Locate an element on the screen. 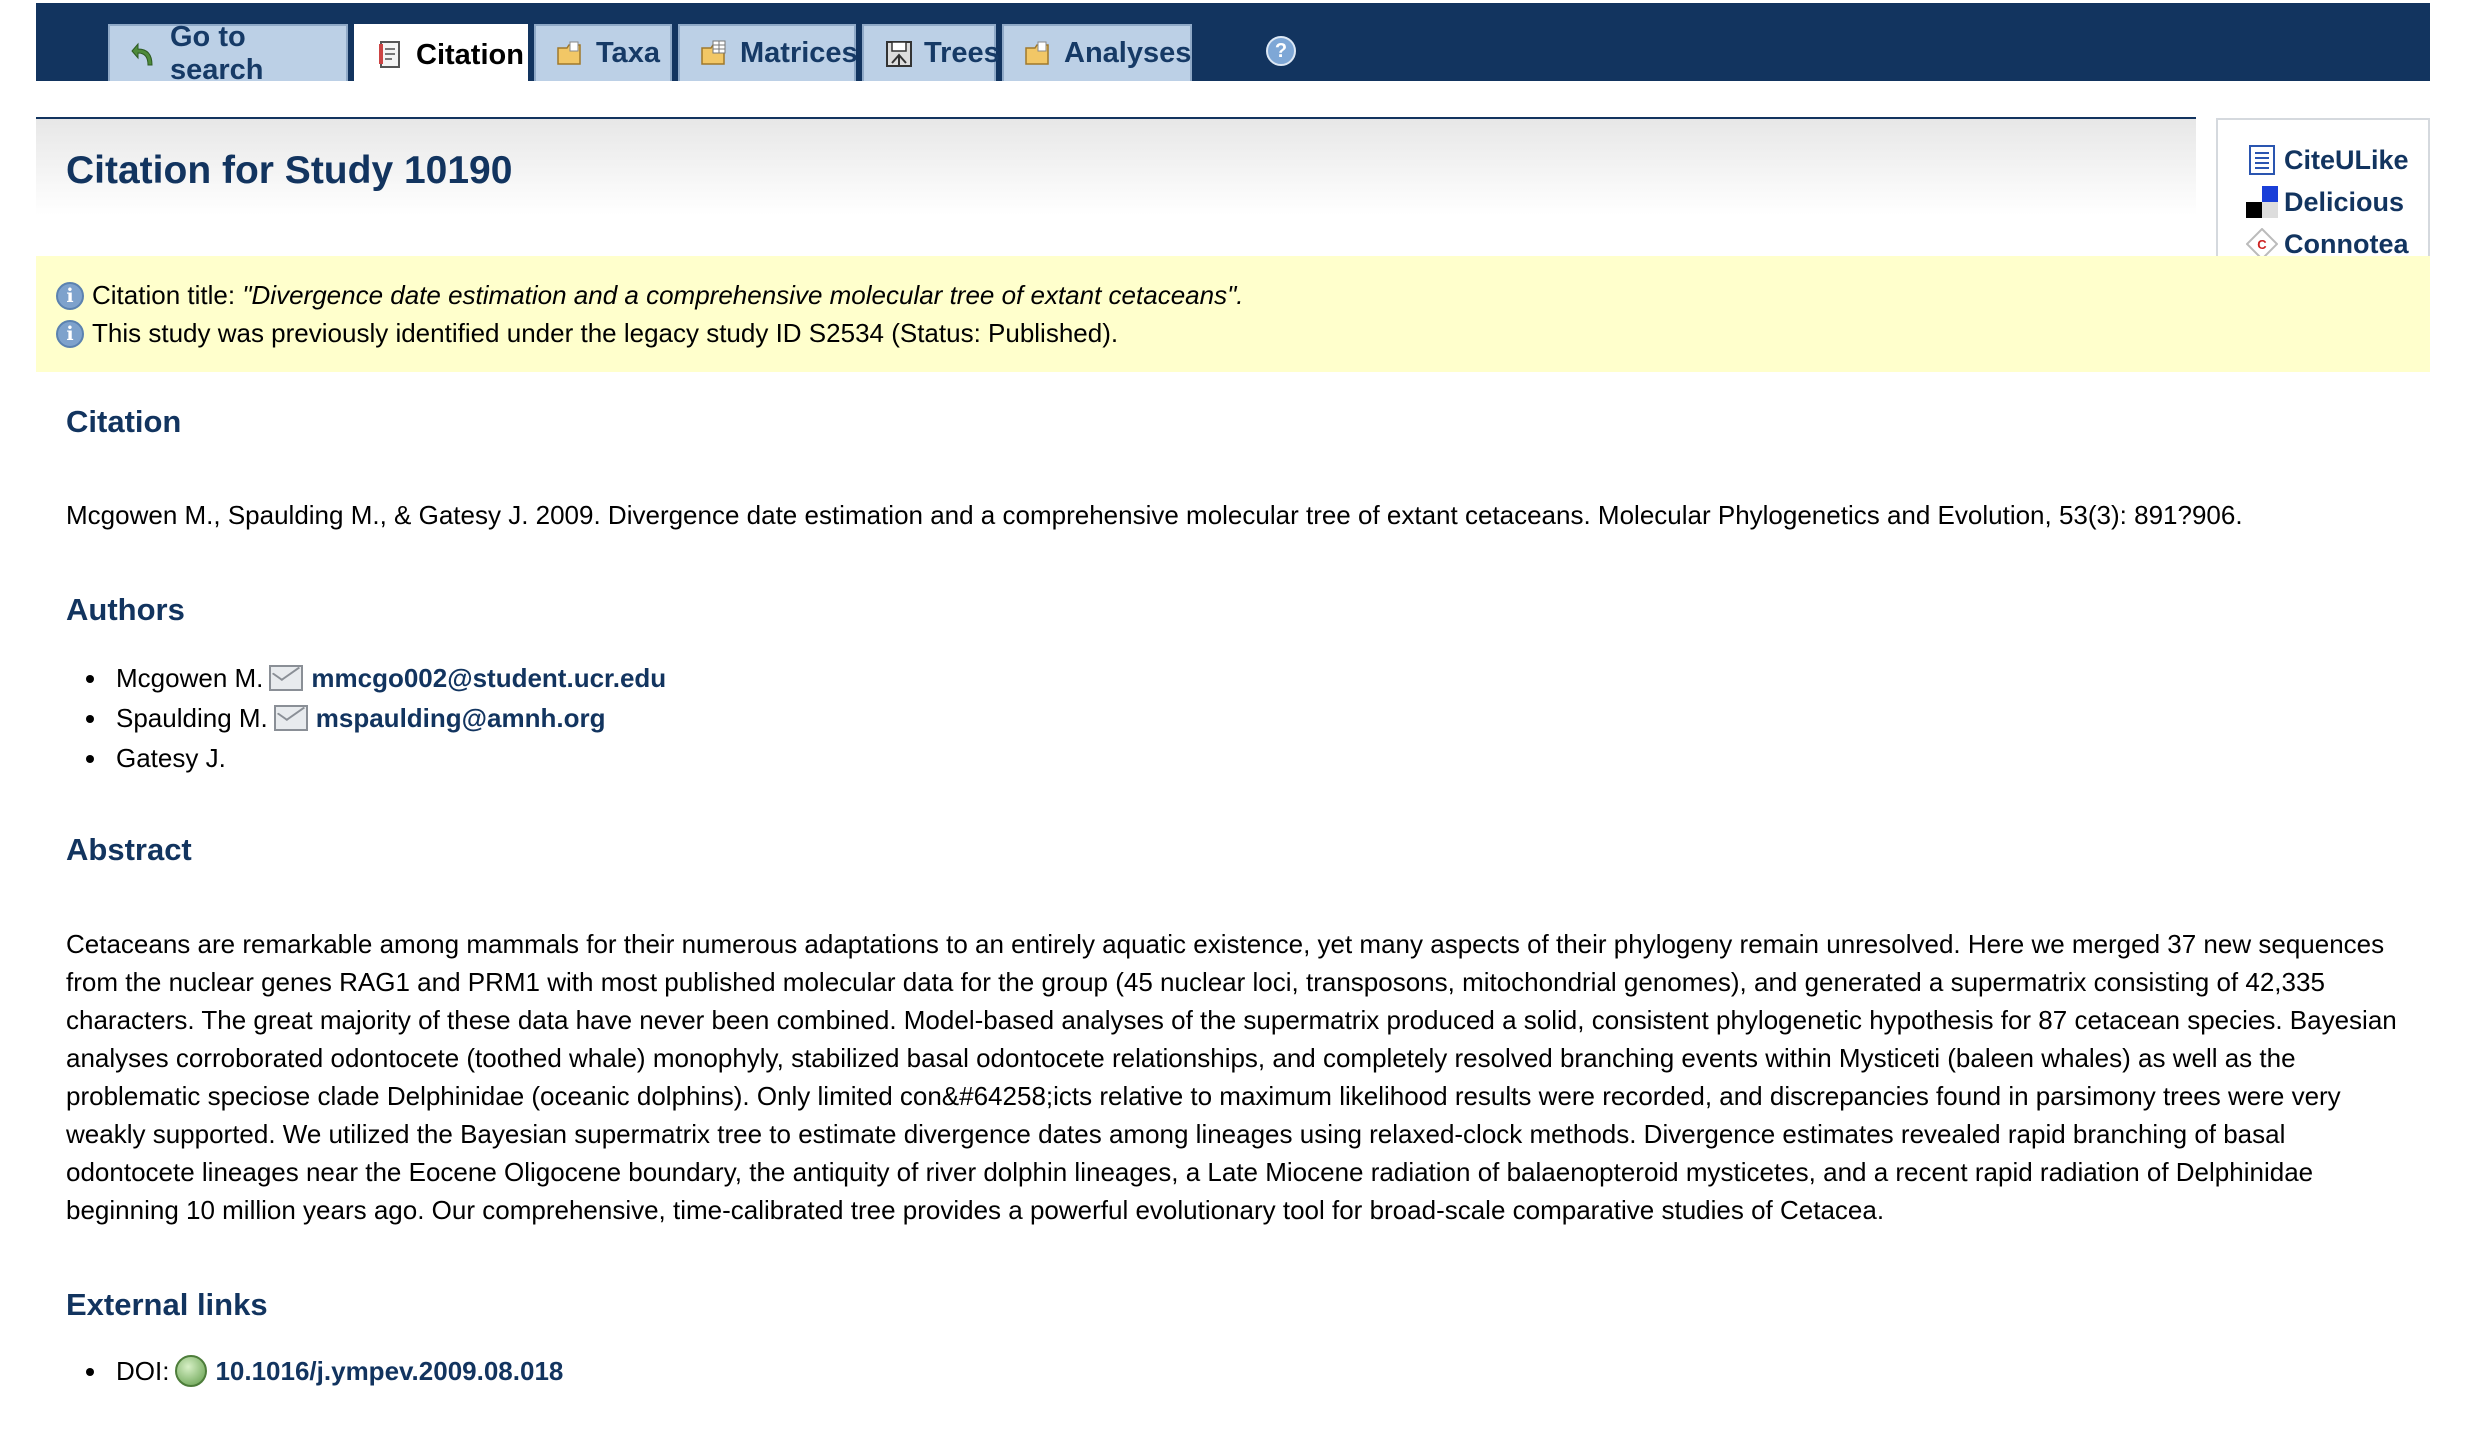 This screenshot has width=2470, height=1436. svg-text: C is located at coordinates (2262, 244).